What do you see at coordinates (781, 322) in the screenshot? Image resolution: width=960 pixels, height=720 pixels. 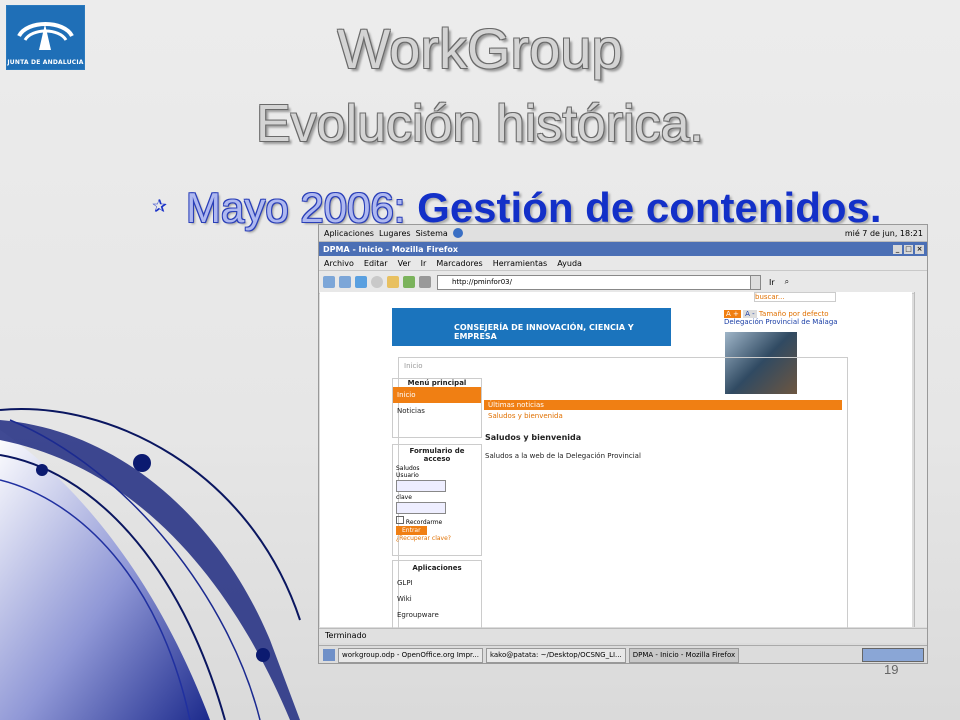 I see `delegation-link: Delegación Provincial de Málaga` at bounding box center [781, 322].